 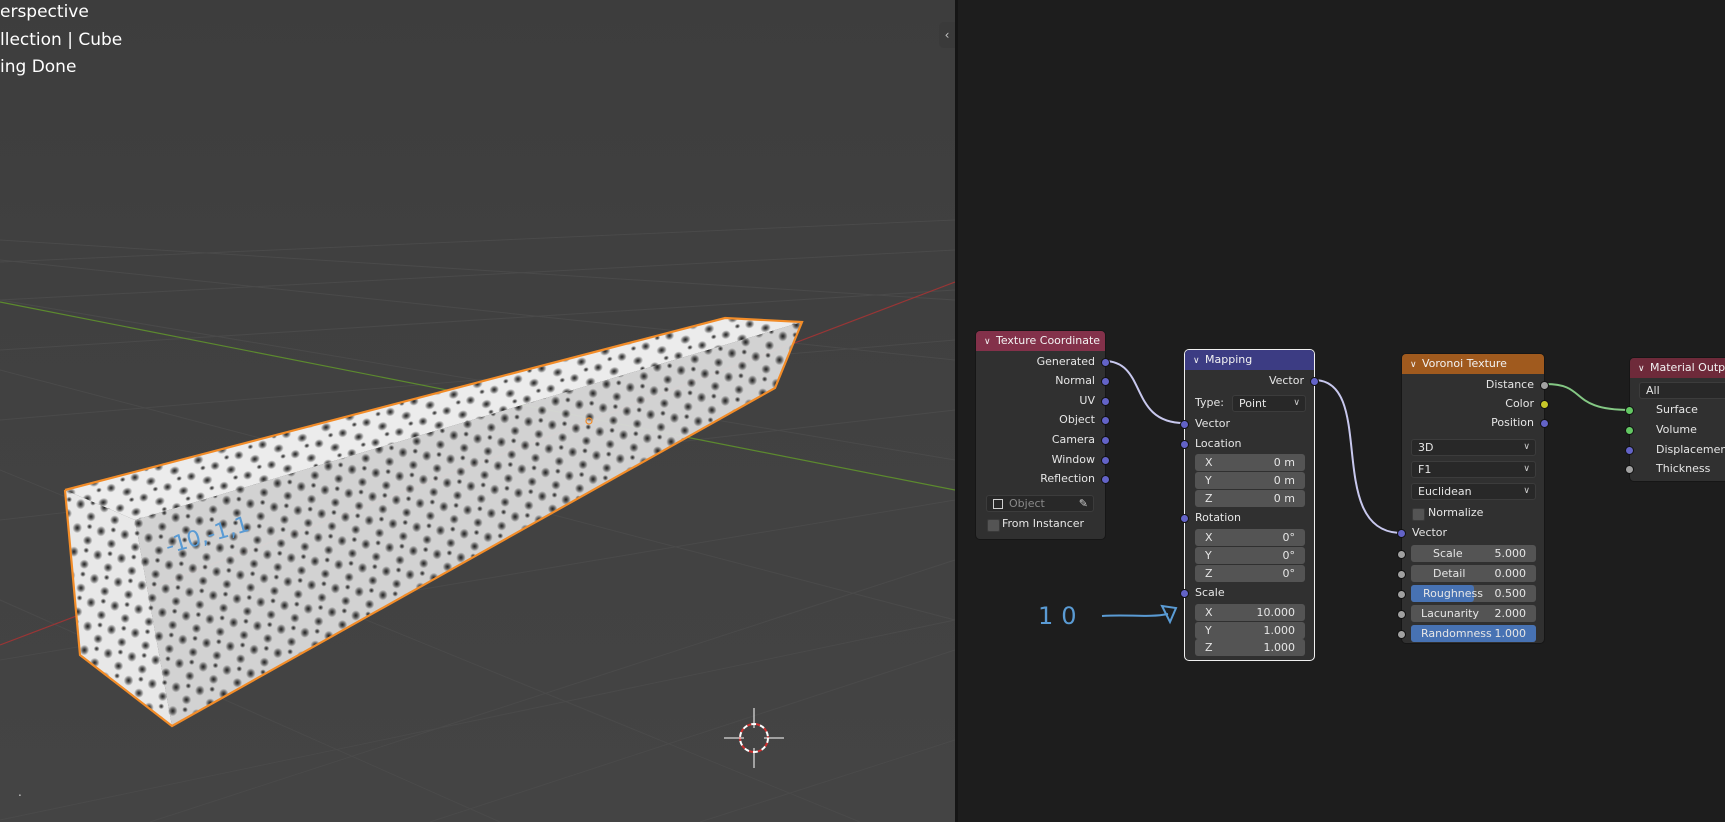 I want to click on socket-generated, so click(x=1105, y=362).